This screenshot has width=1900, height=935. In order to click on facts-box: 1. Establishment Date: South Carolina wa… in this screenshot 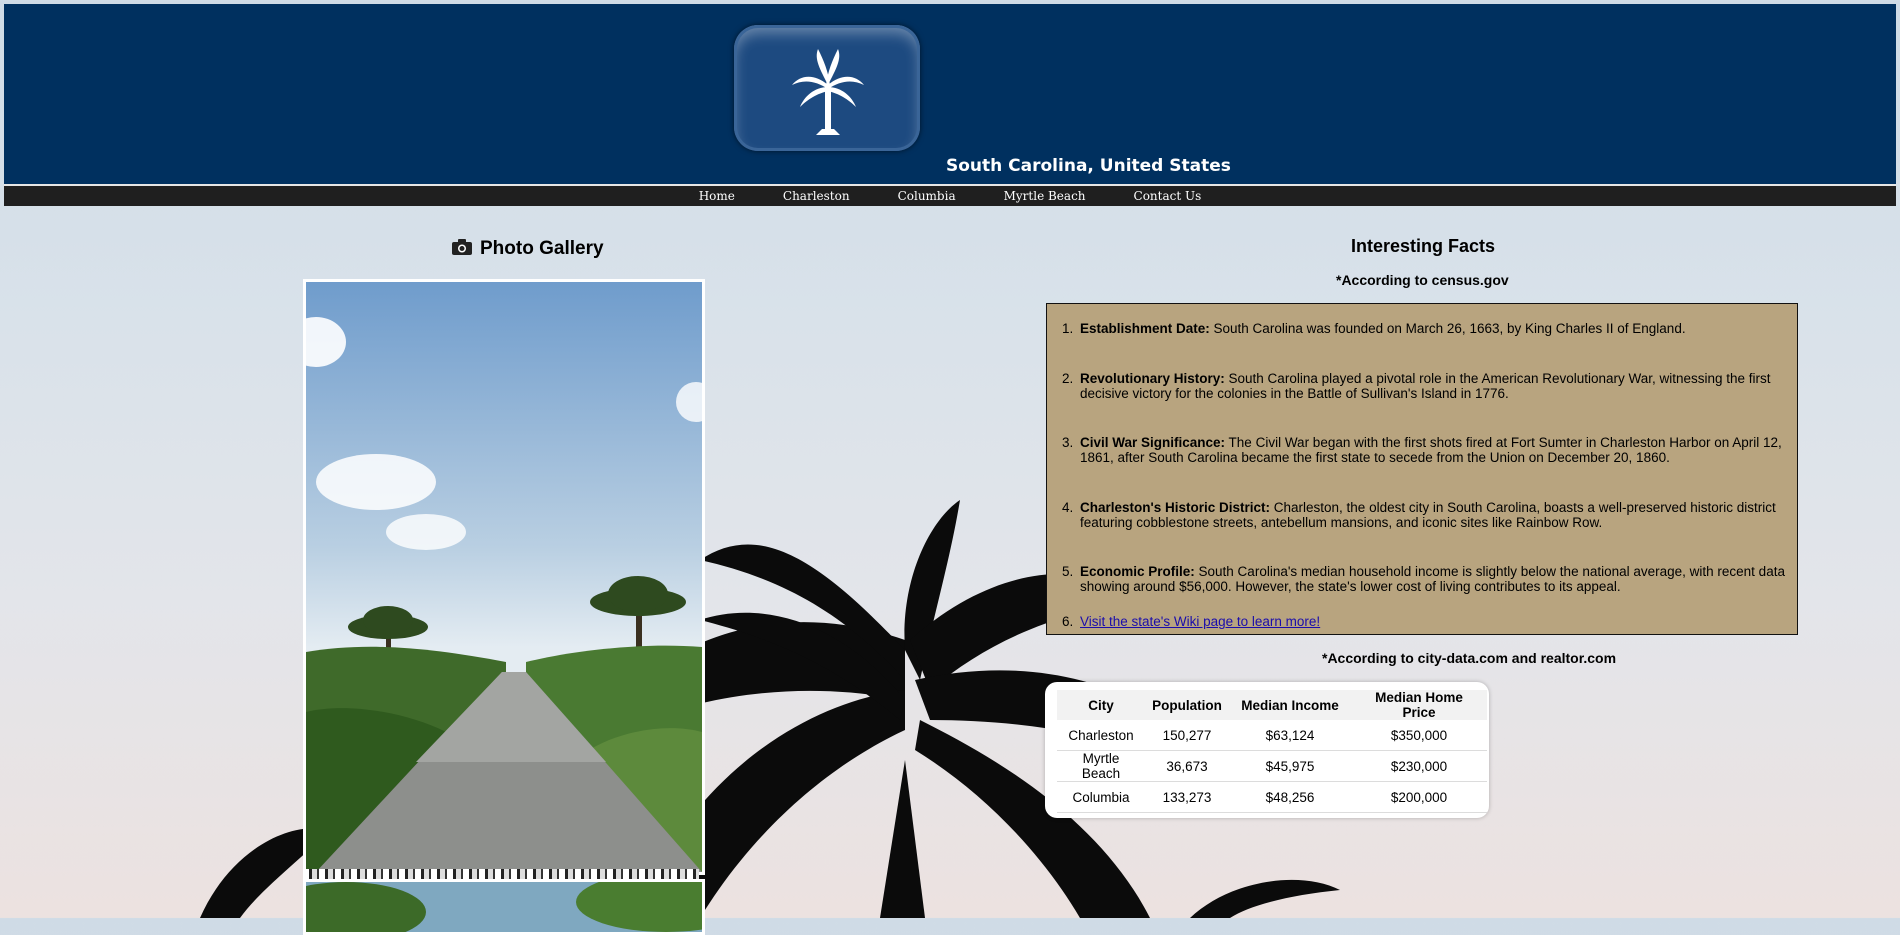, I will do `click(1422, 469)`.